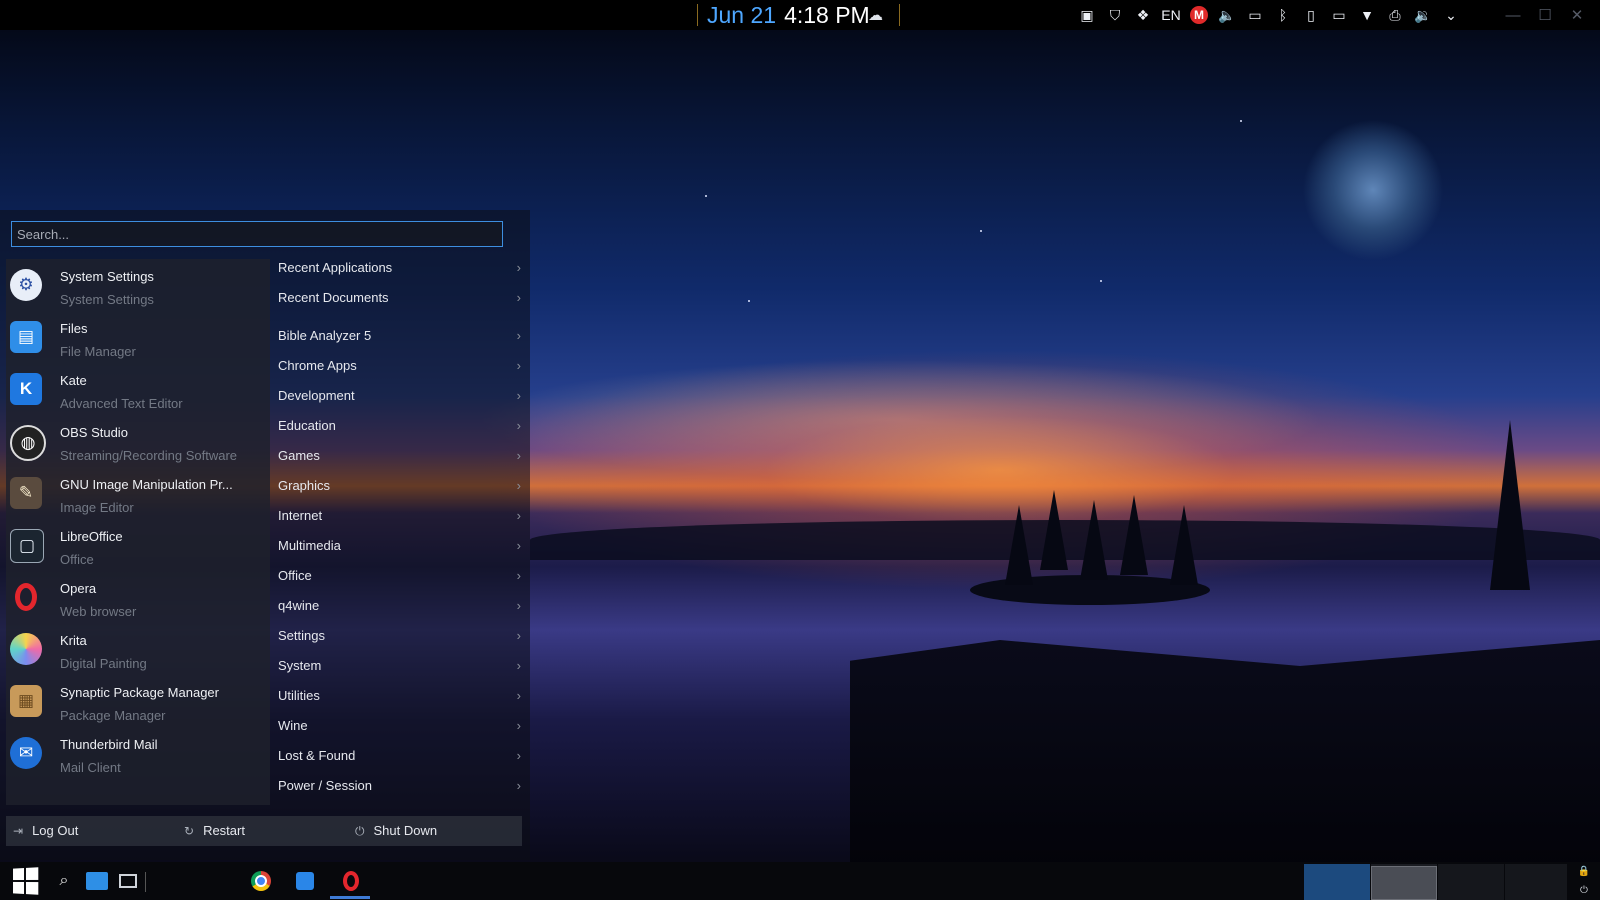 This screenshot has width=1600, height=900. What do you see at coordinates (26, 701) in the screenshot?
I see `package-icon: ▦` at bounding box center [26, 701].